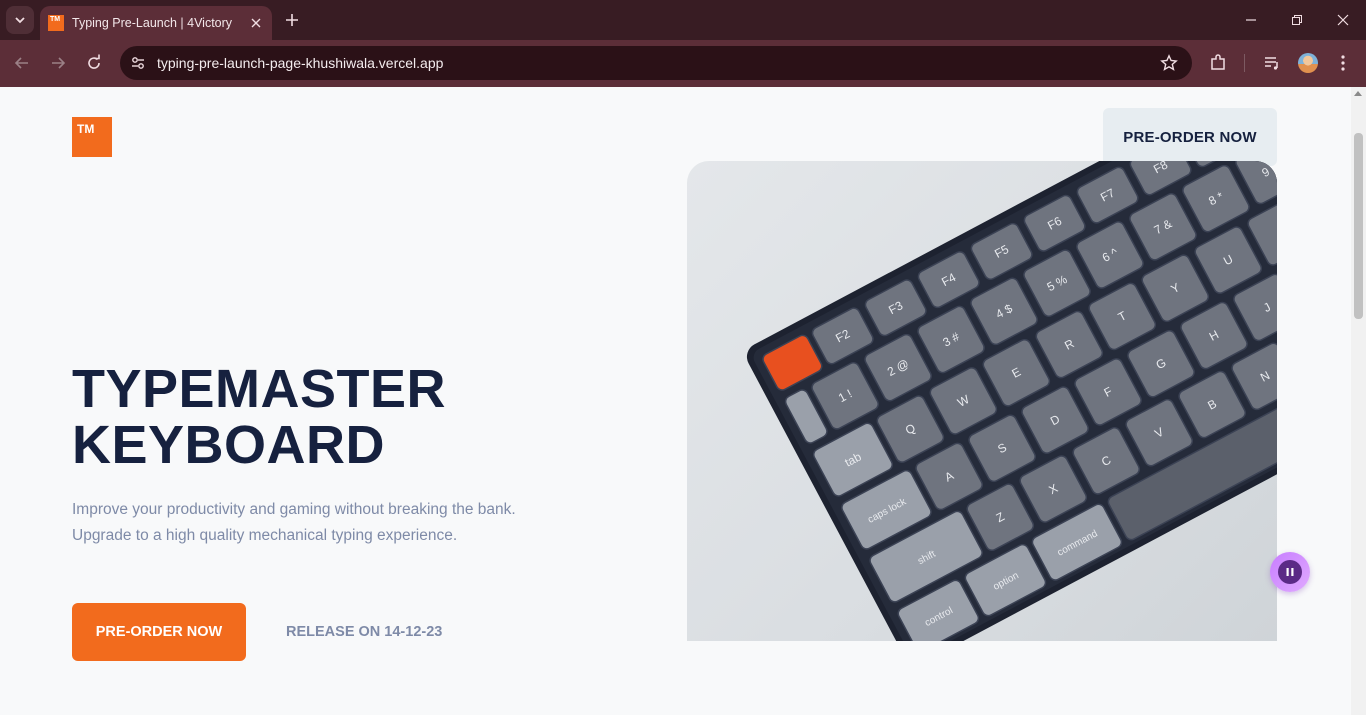  I want to click on reload-icon, so click(94, 63).